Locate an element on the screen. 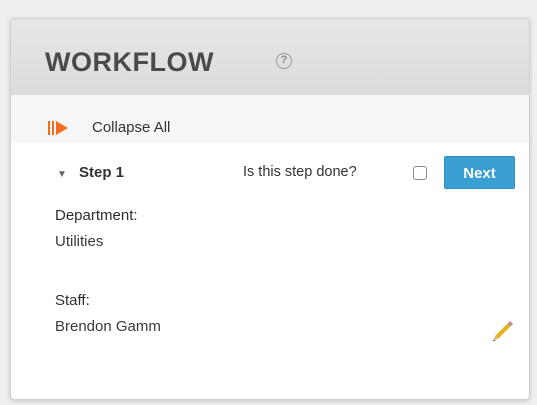 The image size is (537, 405). step-title: Step 1 is located at coordinates (101, 172).